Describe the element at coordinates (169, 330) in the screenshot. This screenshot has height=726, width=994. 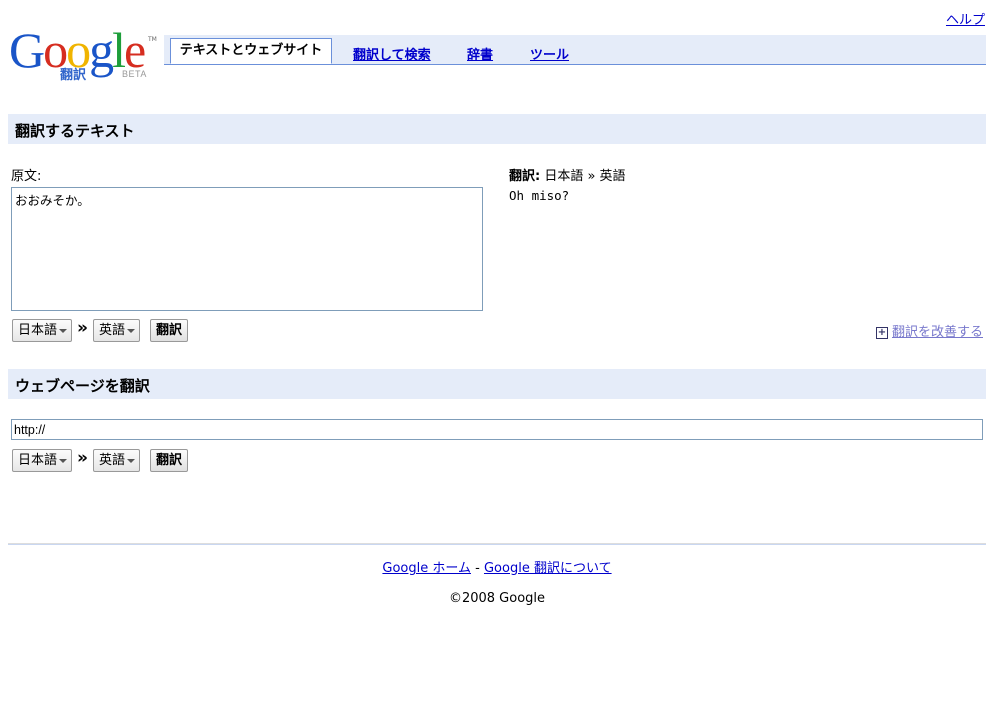
I see `translate-text-button: 翻訳` at that location.